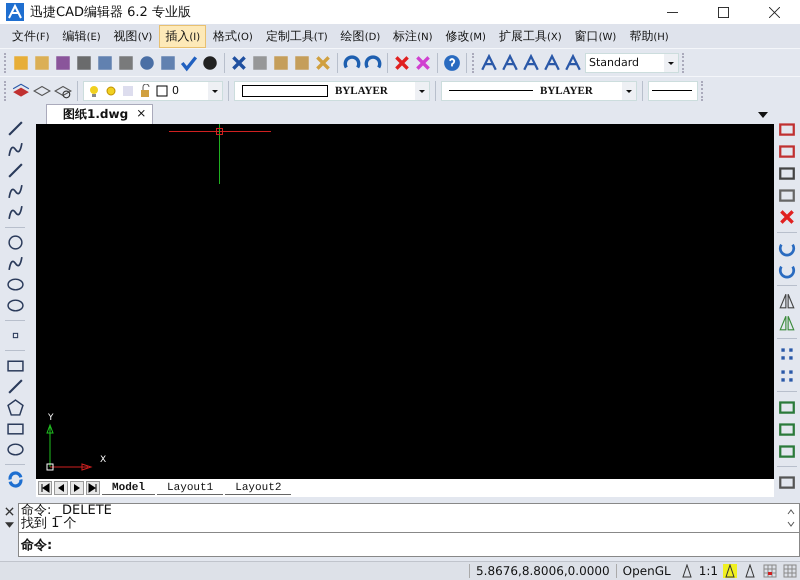 The height and width of the screenshot is (580, 800). What do you see at coordinates (145, 91) in the screenshot?
I see `padlock-icon` at bounding box center [145, 91].